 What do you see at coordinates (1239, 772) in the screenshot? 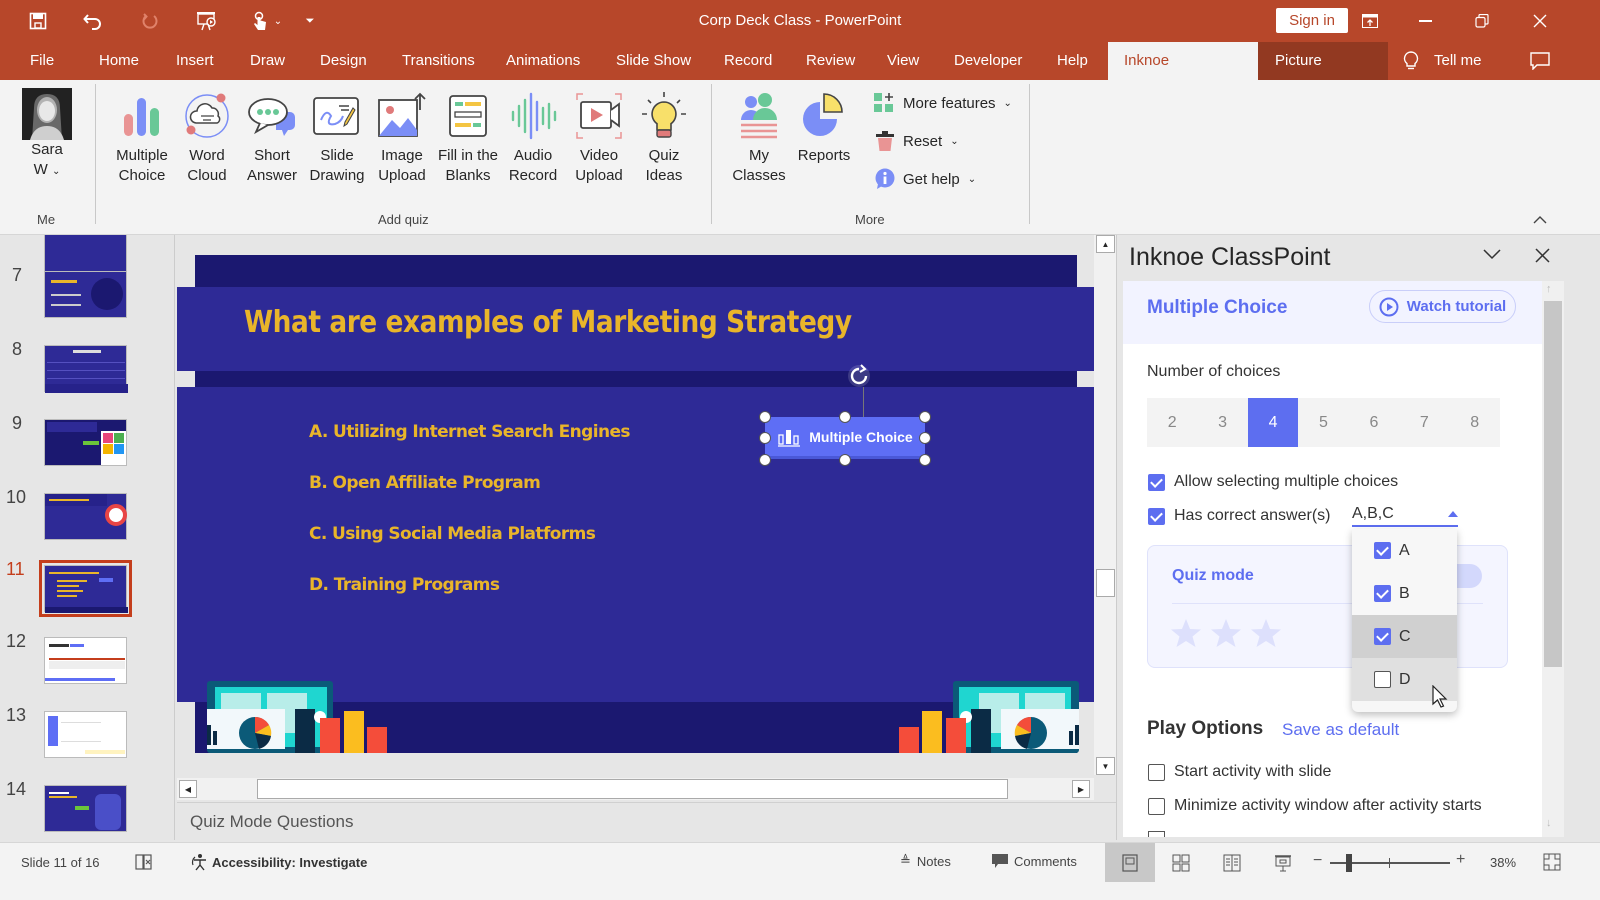
I see `start-activity-with-slide-checkbox: Start activity with slide` at bounding box center [1239, 772].